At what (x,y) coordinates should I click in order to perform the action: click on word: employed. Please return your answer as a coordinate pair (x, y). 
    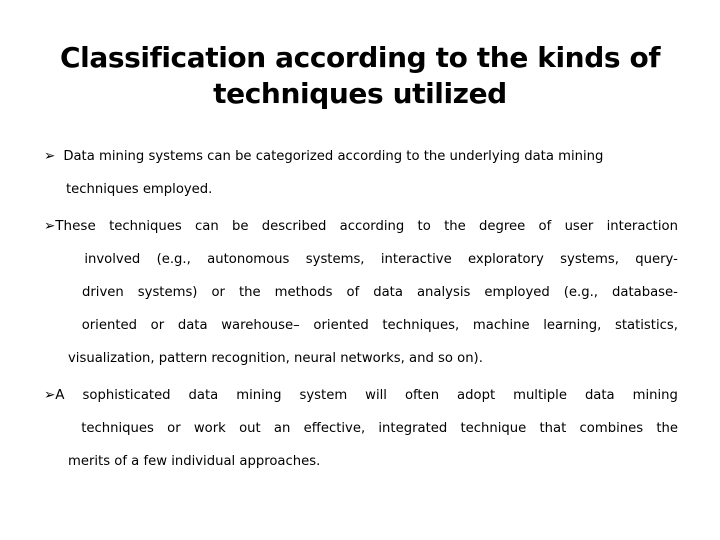
    Looking at the image, I should click on (517, 292).